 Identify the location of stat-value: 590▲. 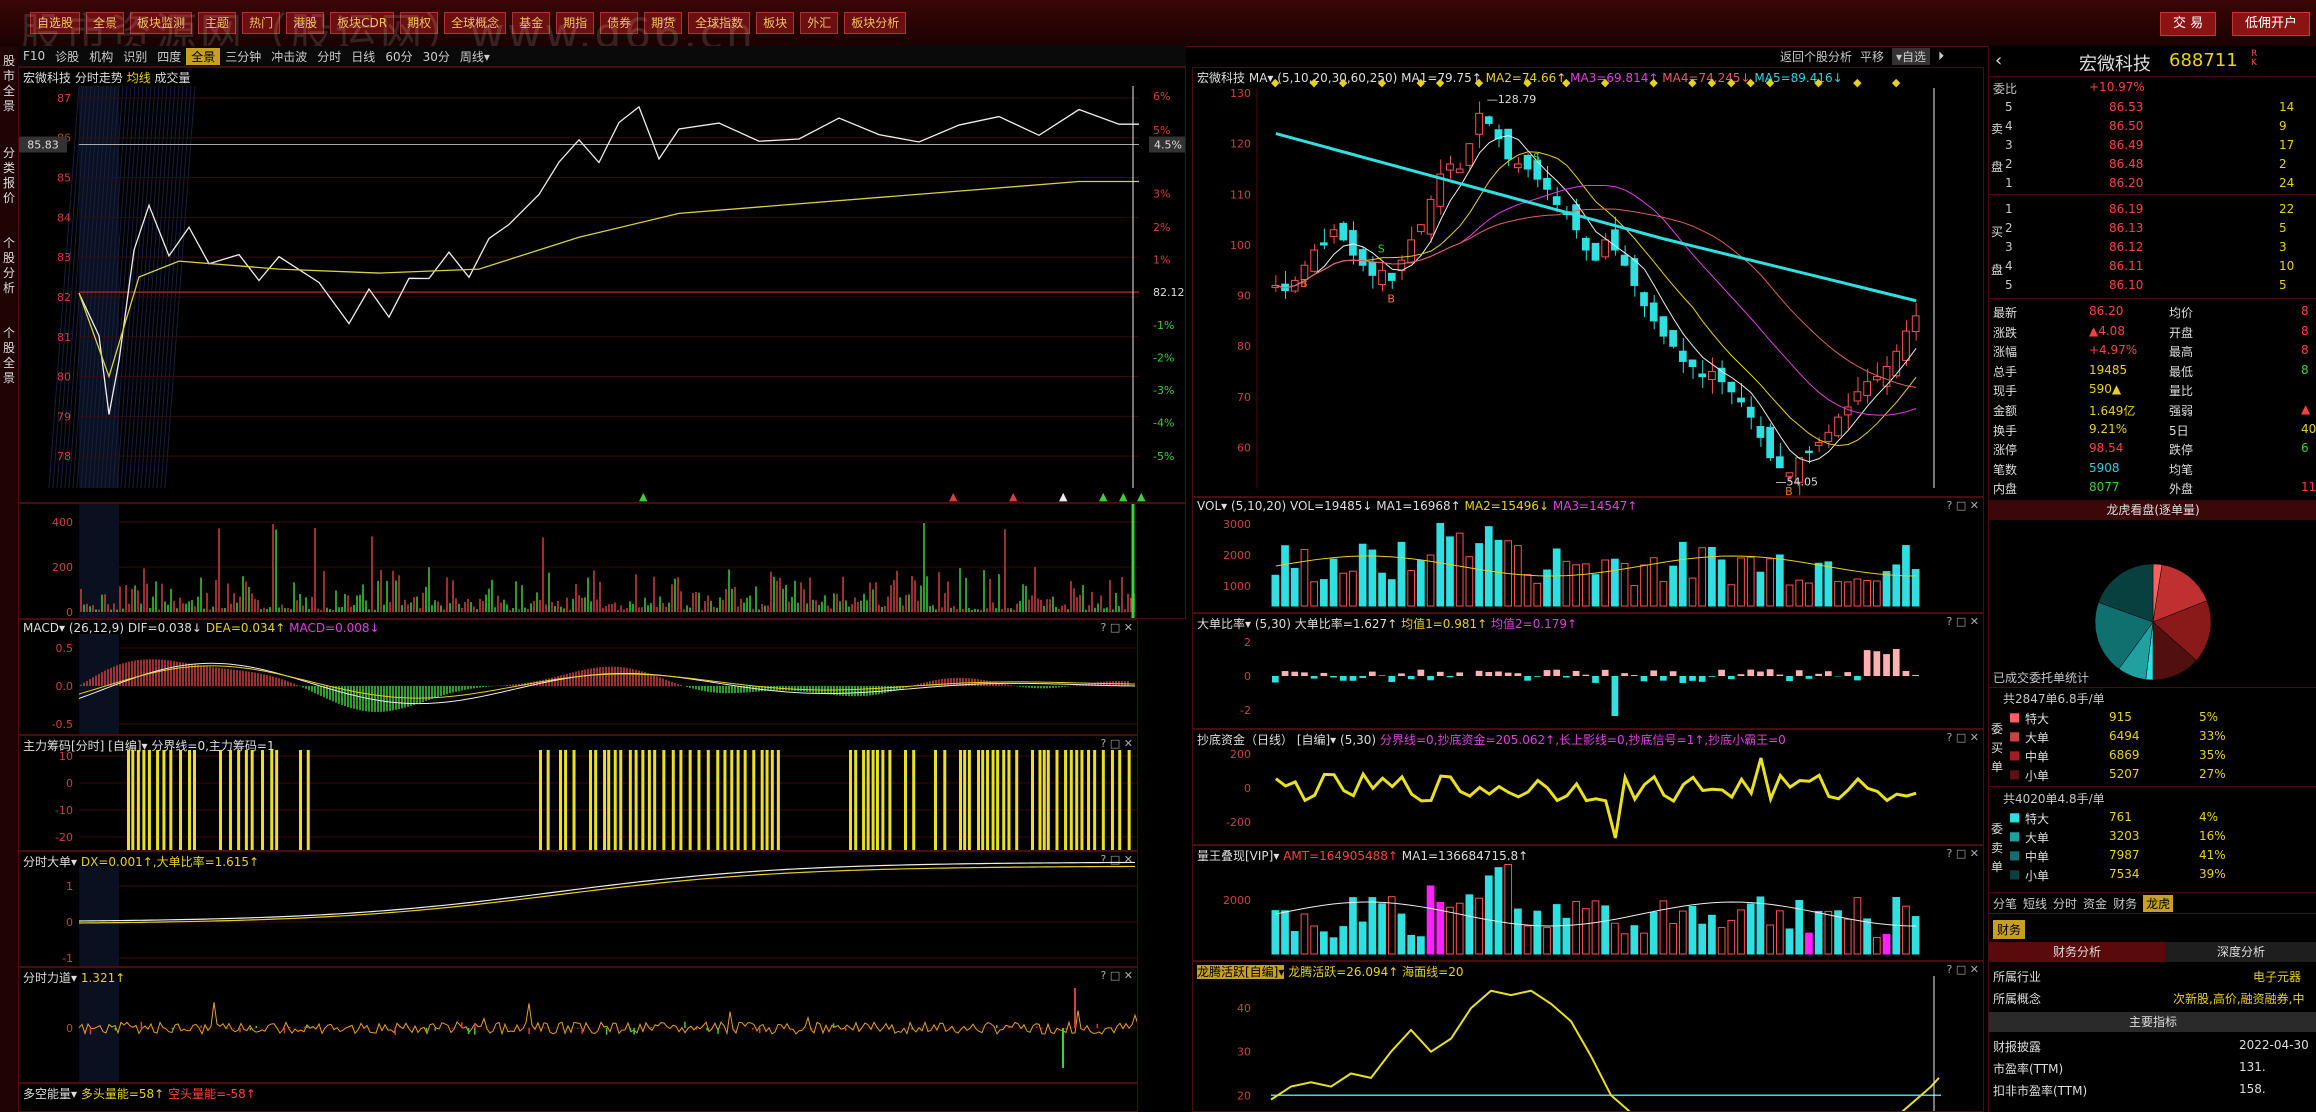
(2105, 389).